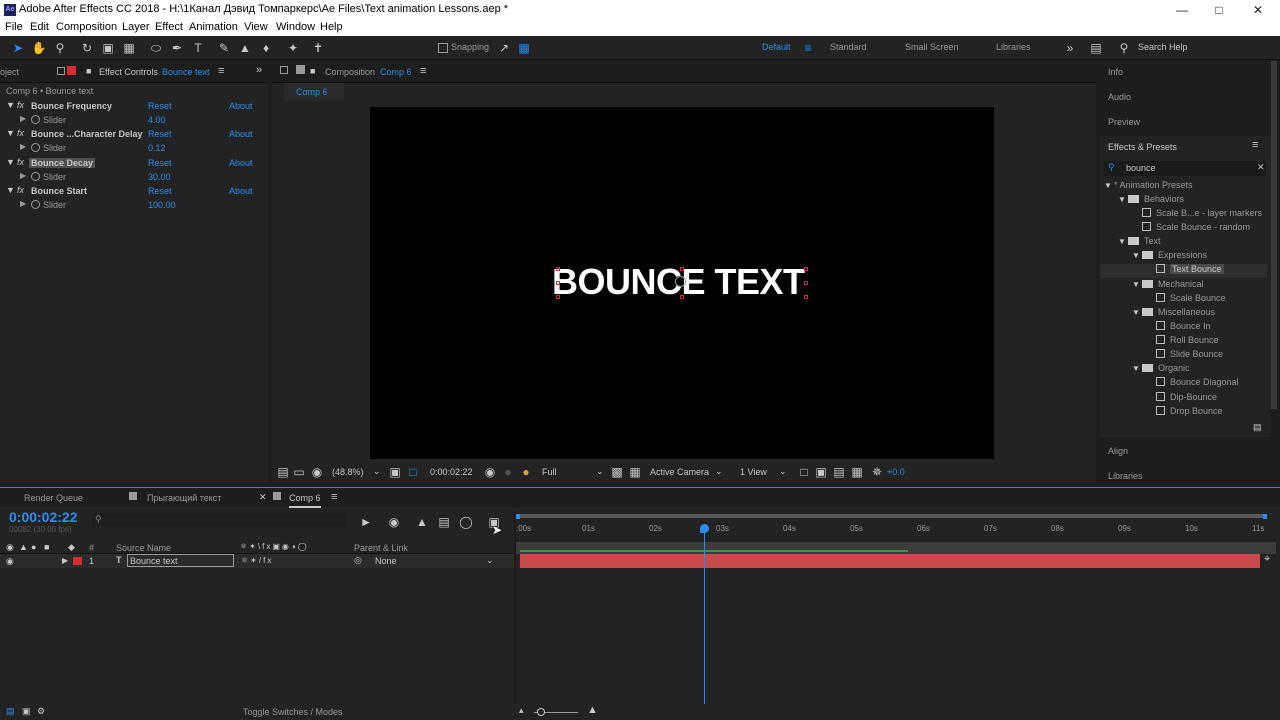 Image resolution: width=1280 pixels, height=720 pixels. Describe the element at coordinates (704, 528) in the screenshot. I see `playhead-handle` at that location.